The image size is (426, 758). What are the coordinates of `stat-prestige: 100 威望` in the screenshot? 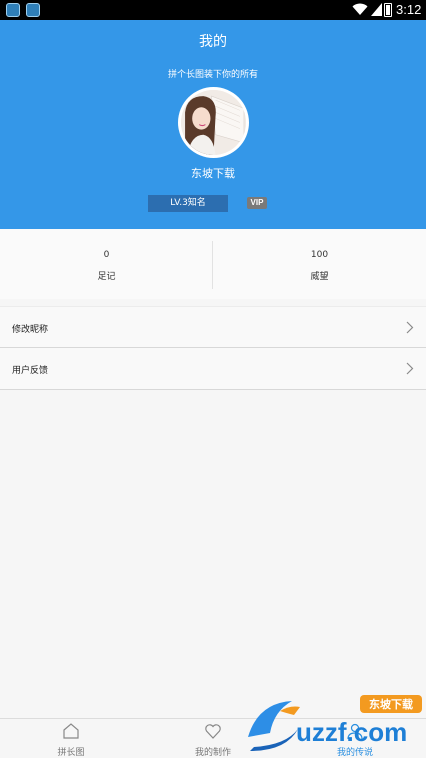 It's located at (319, 264).